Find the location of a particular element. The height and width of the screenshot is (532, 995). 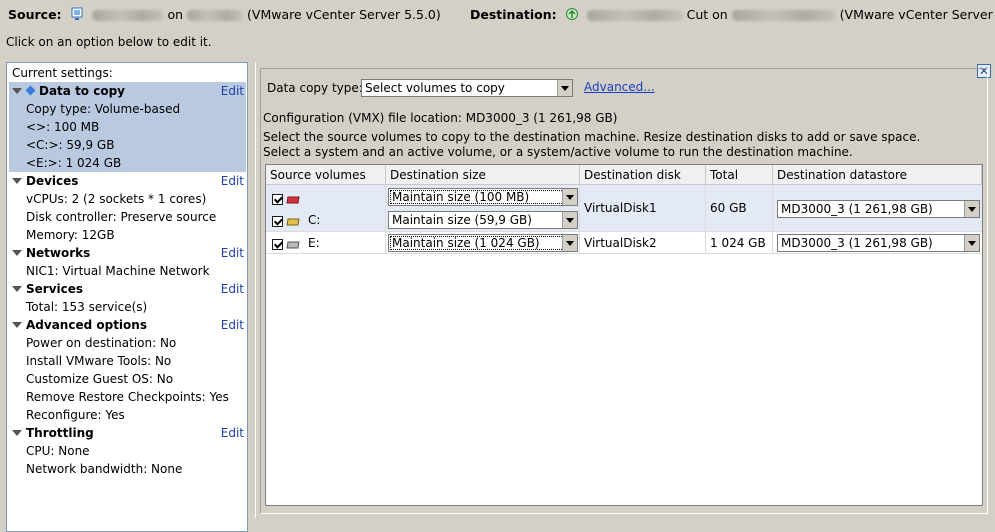

column-header-total: Total is located at coordinates (739, 175).